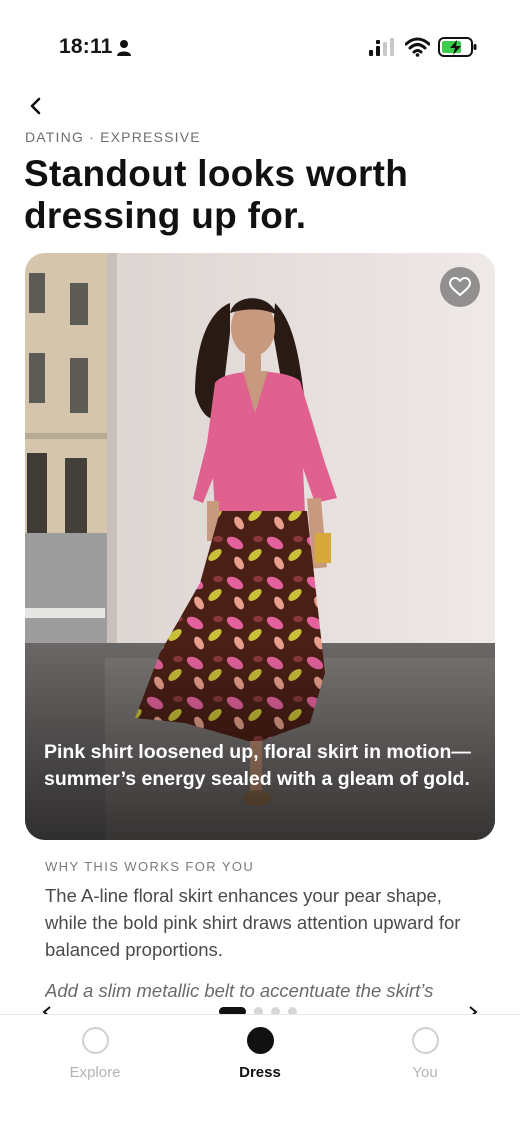 This screenshot has width=520, height=1129. I want to click on explore-icon, so click(95, 1040).